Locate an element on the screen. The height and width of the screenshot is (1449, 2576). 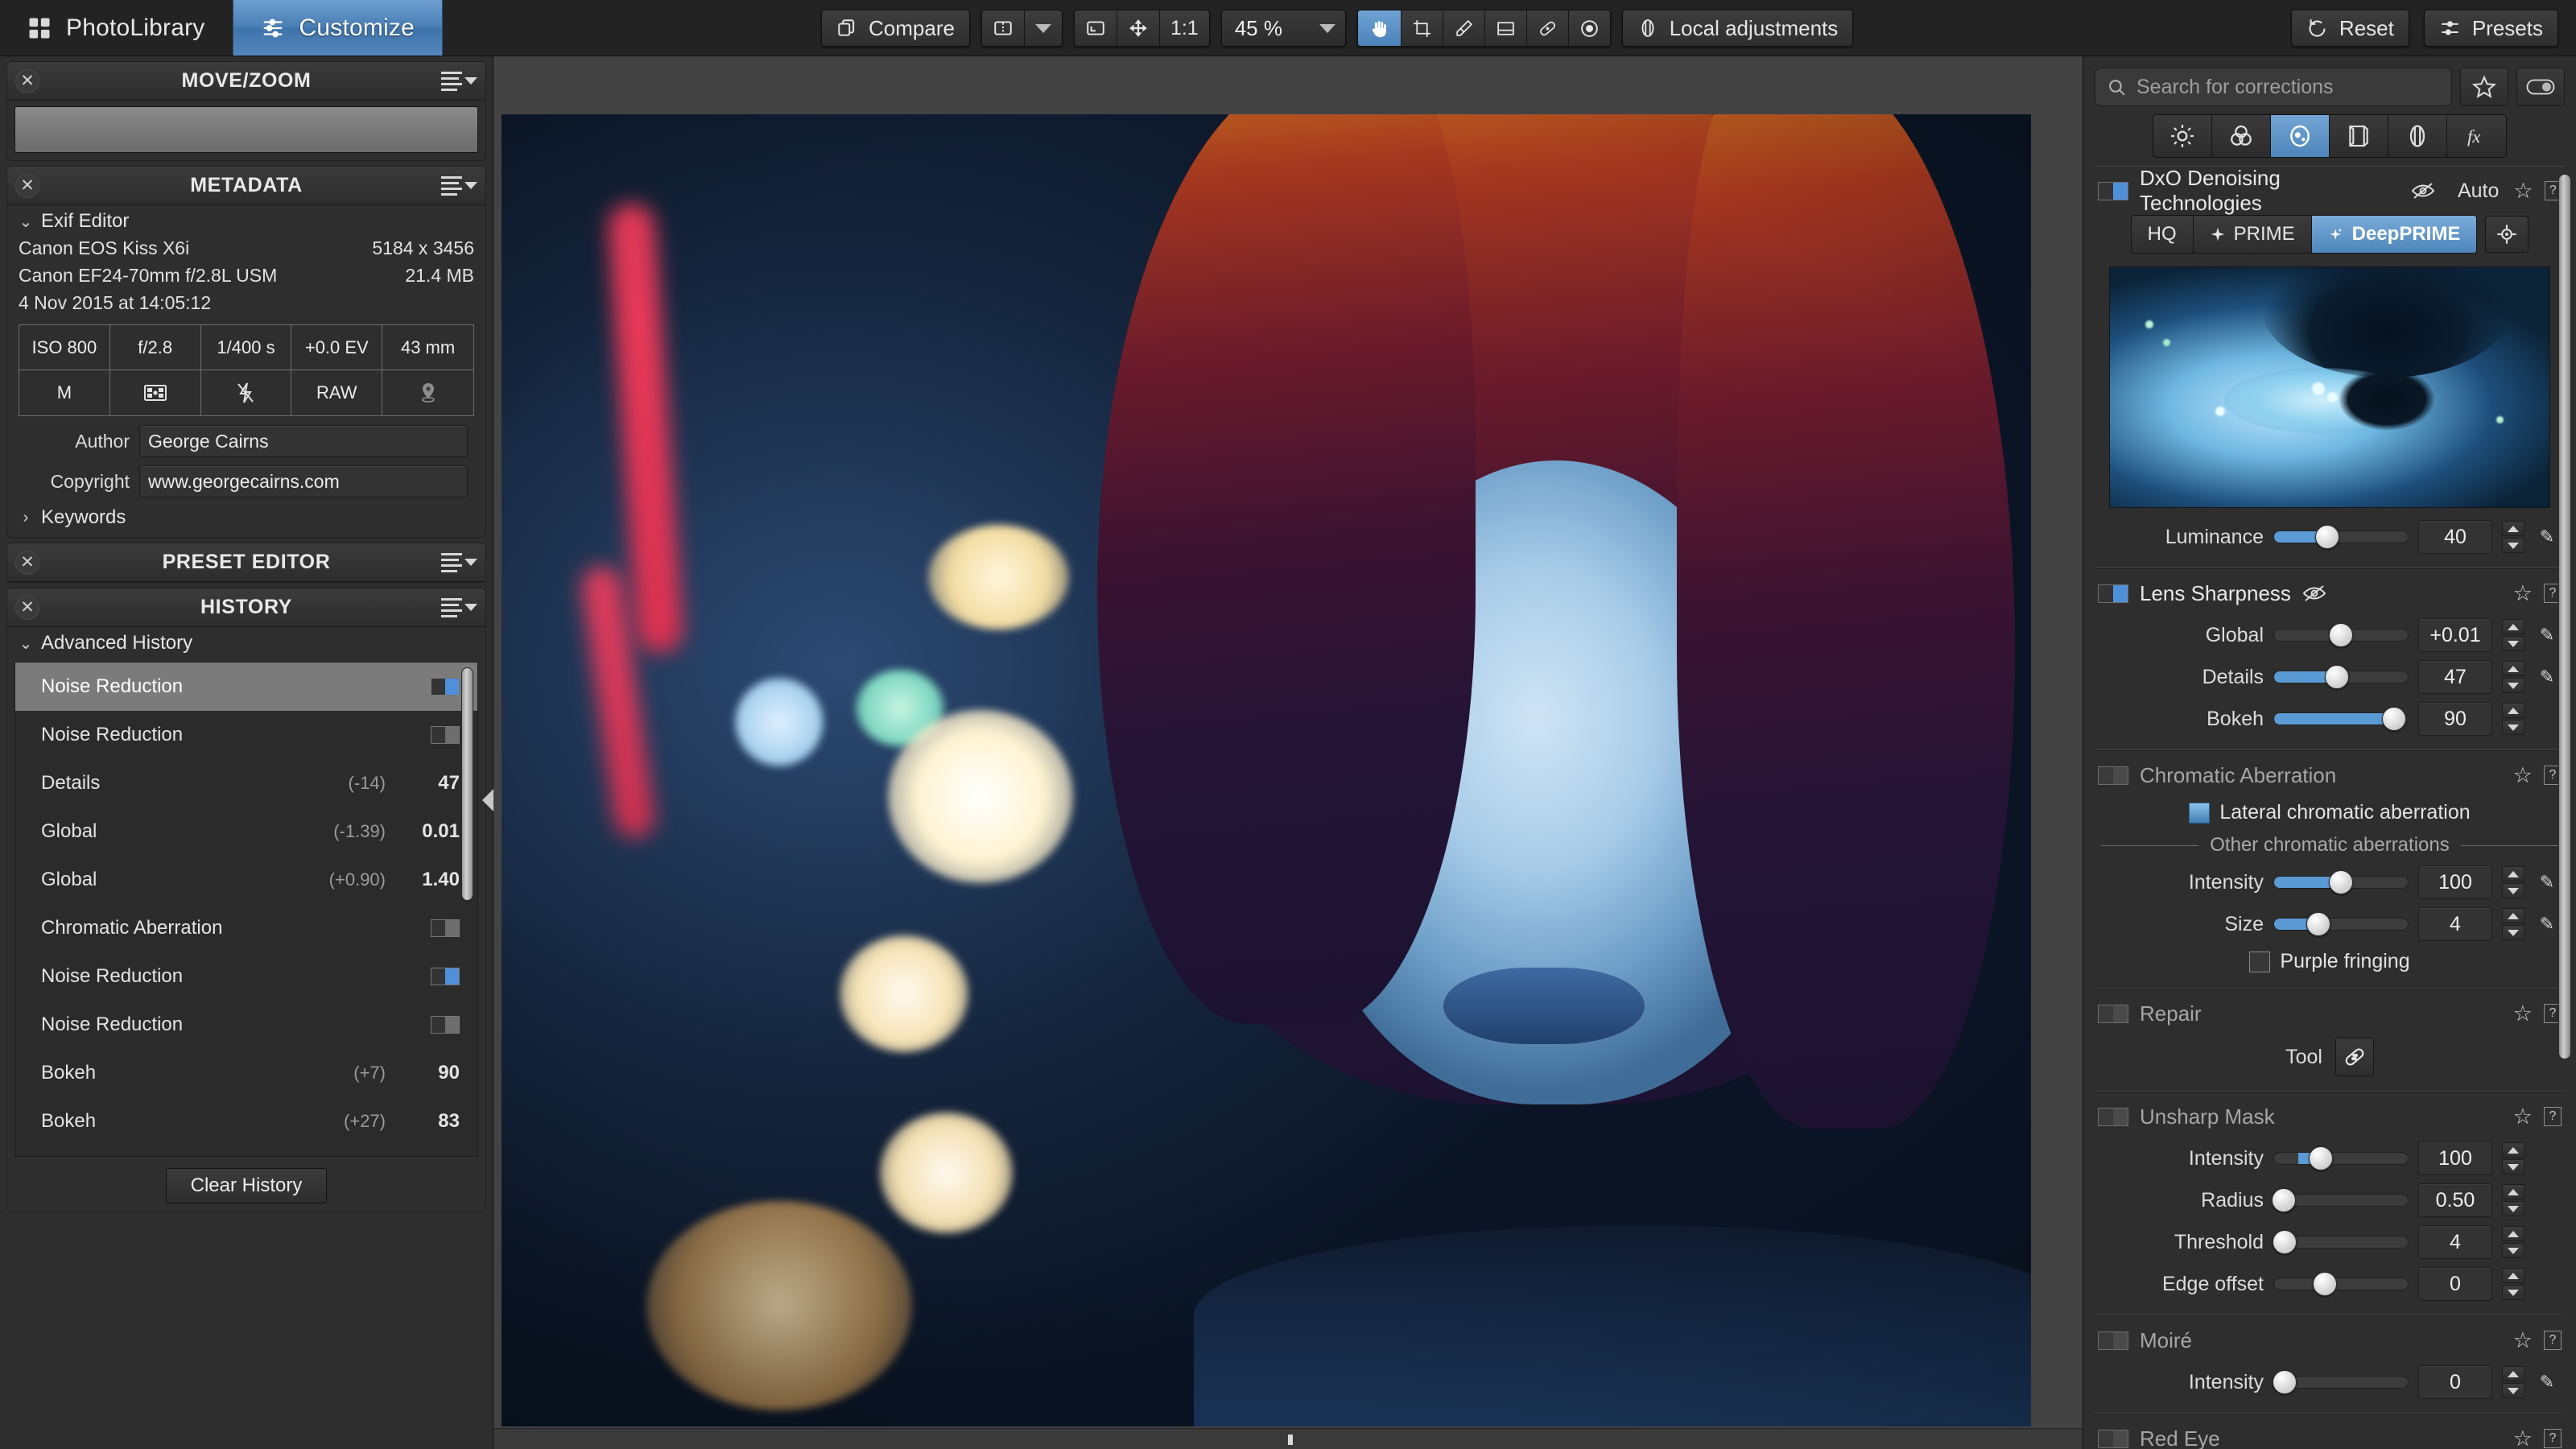
eyedropper-tool-button is located at coordinates (1464, 28).